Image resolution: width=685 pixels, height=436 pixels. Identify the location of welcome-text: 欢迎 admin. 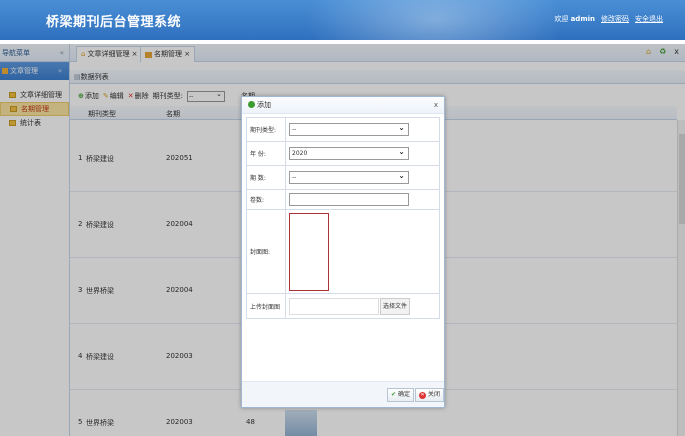
(574, 19).